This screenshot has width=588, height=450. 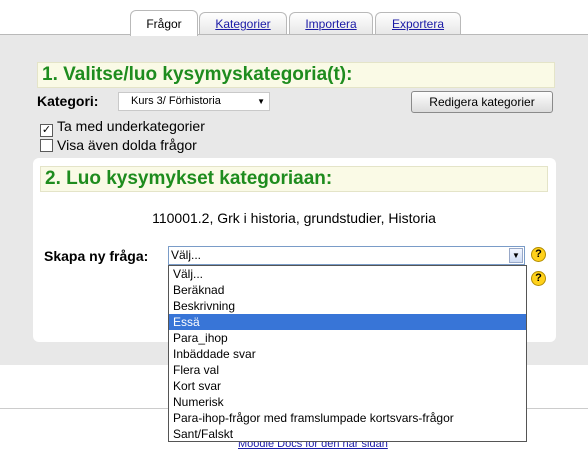 What do you see at coordinates (68, 101) in the screenshot?
I see `category-label: Kategori:` at bounding box center [68, 101].